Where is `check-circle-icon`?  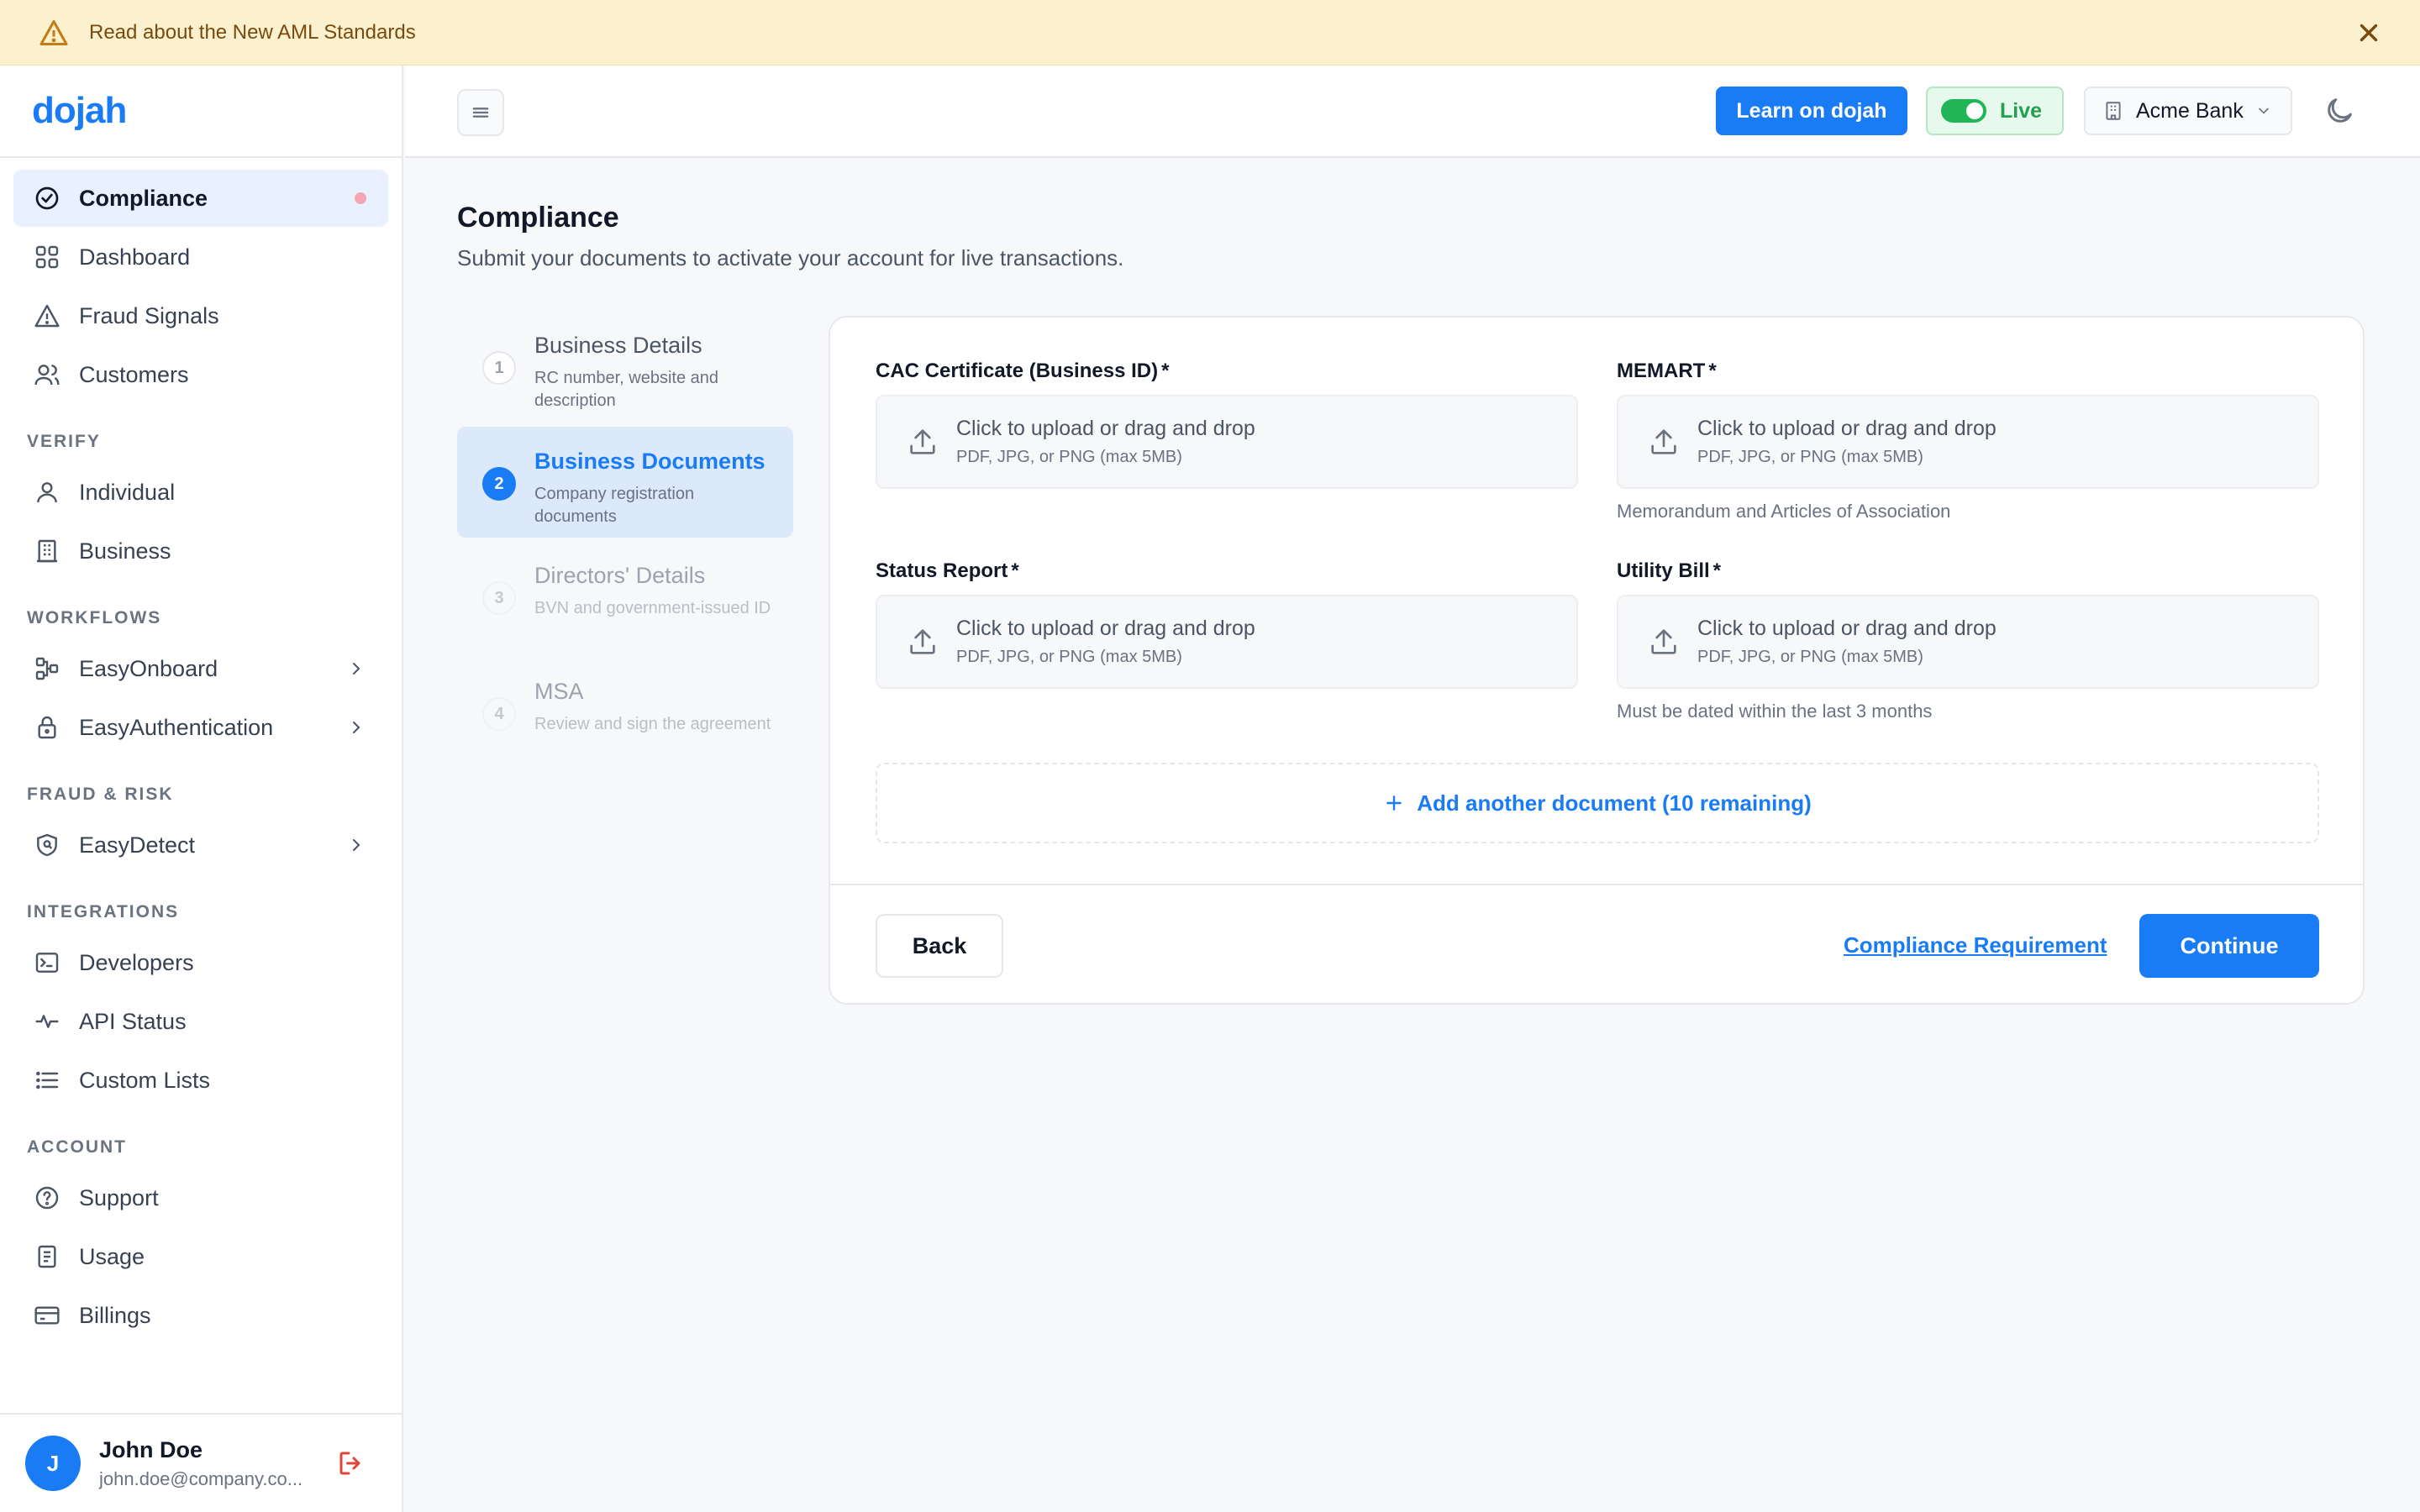
check-circle-icon is located at coordinates (47, 198).